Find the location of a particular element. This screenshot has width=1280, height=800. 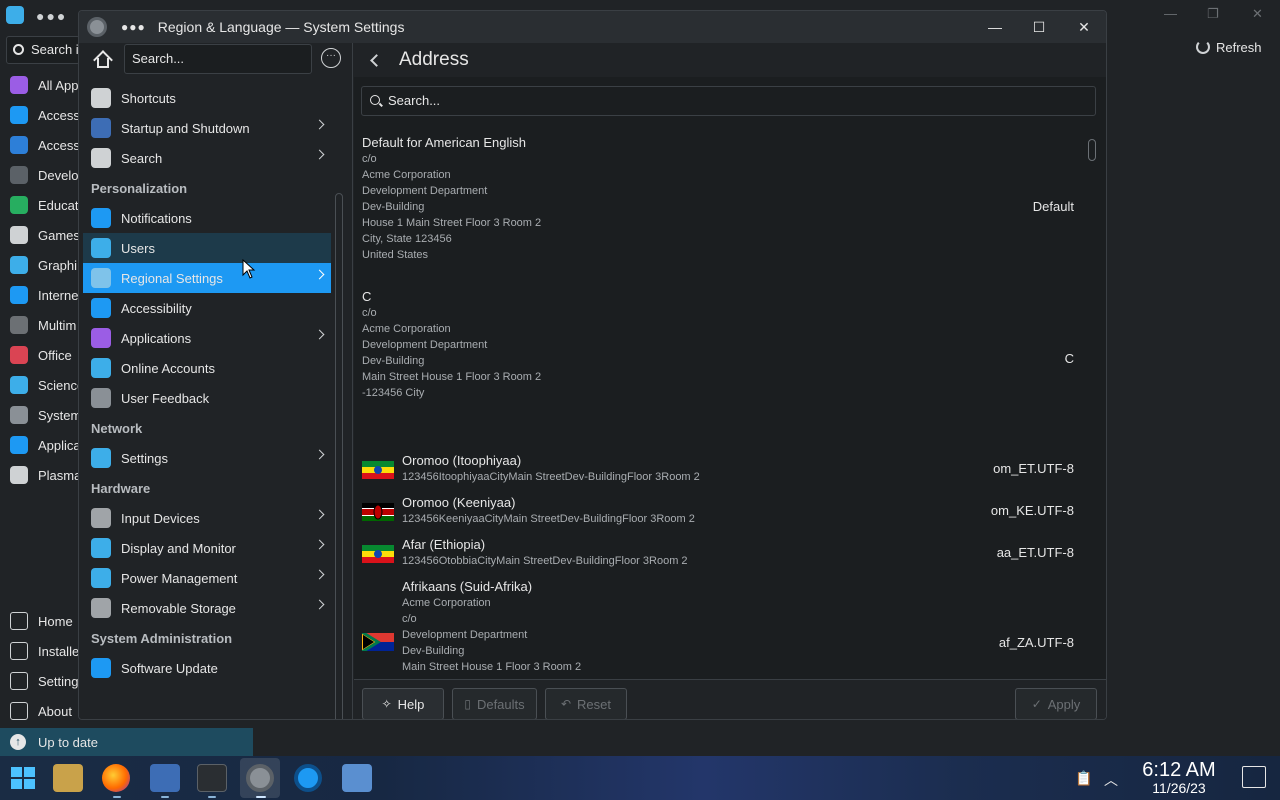

show-desktop-button is located at coordinates (1254, 777).